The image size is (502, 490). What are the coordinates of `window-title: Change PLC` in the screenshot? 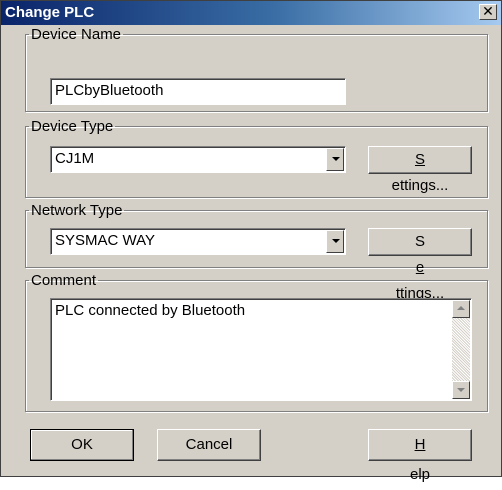 It's located at (50, 12).